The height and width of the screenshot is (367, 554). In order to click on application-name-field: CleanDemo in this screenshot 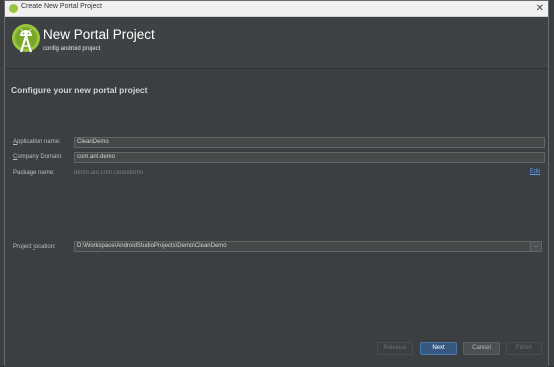, I will do `click(309, 142)`.